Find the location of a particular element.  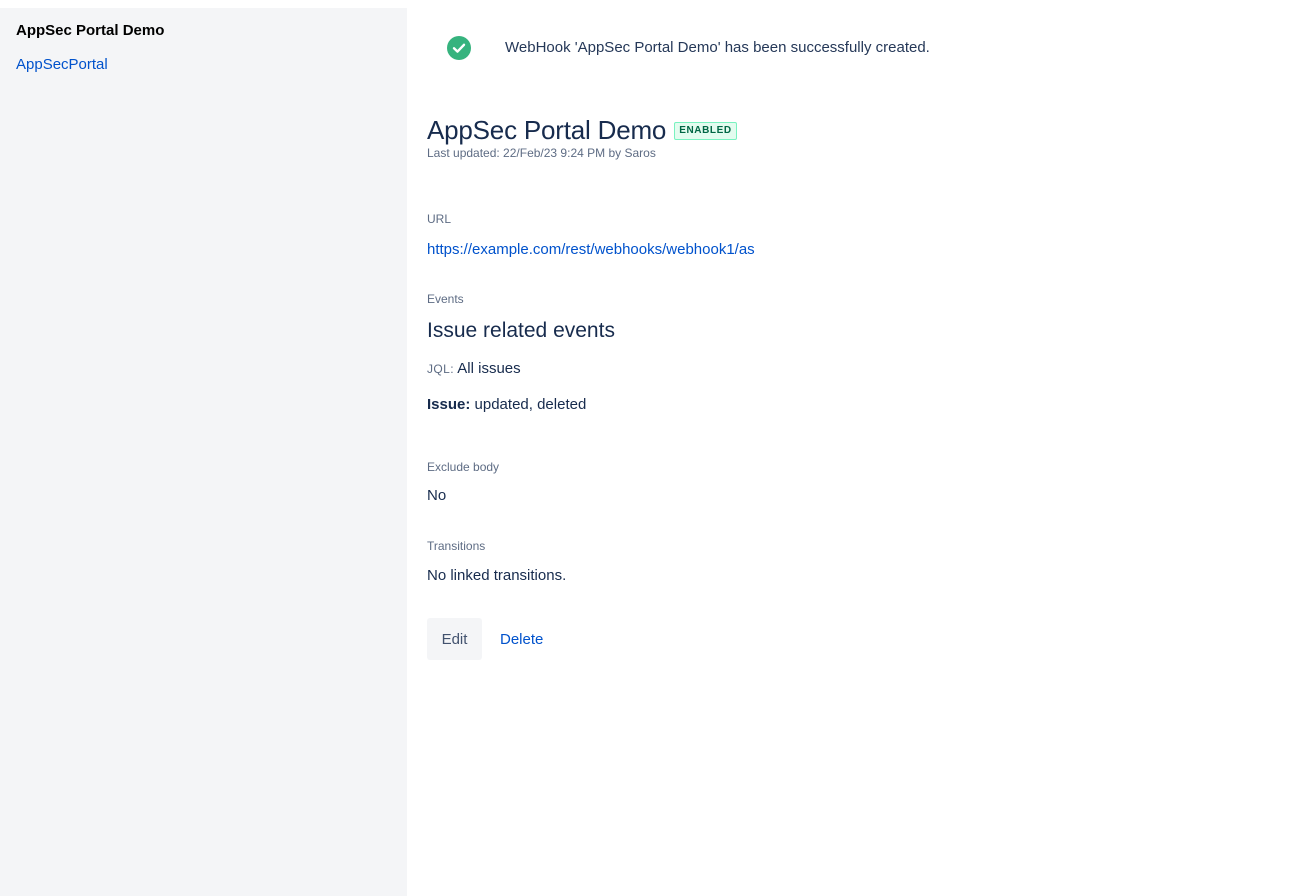

actions-bar: Edit Delete is located at coordinates (485, 639).